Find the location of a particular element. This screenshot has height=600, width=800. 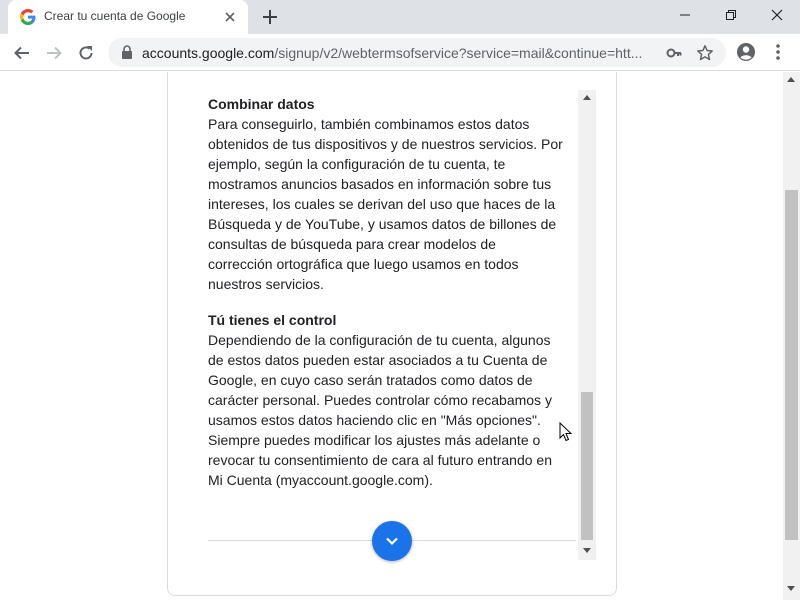

key-icon is located at coordinates (674, 53).